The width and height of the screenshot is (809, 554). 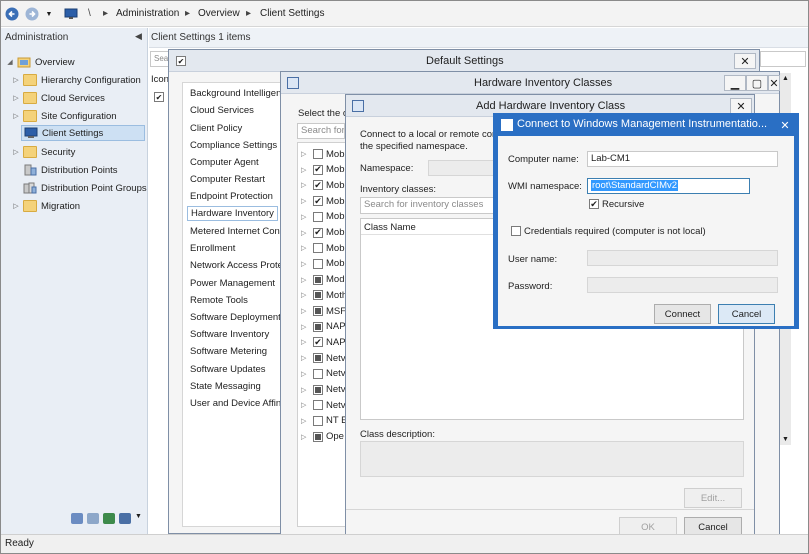 What do you see at coordinates (45, 206) in the screenshot?
I see `tree-item-migration: ▷ Migration` at bounding box center [45, 206].